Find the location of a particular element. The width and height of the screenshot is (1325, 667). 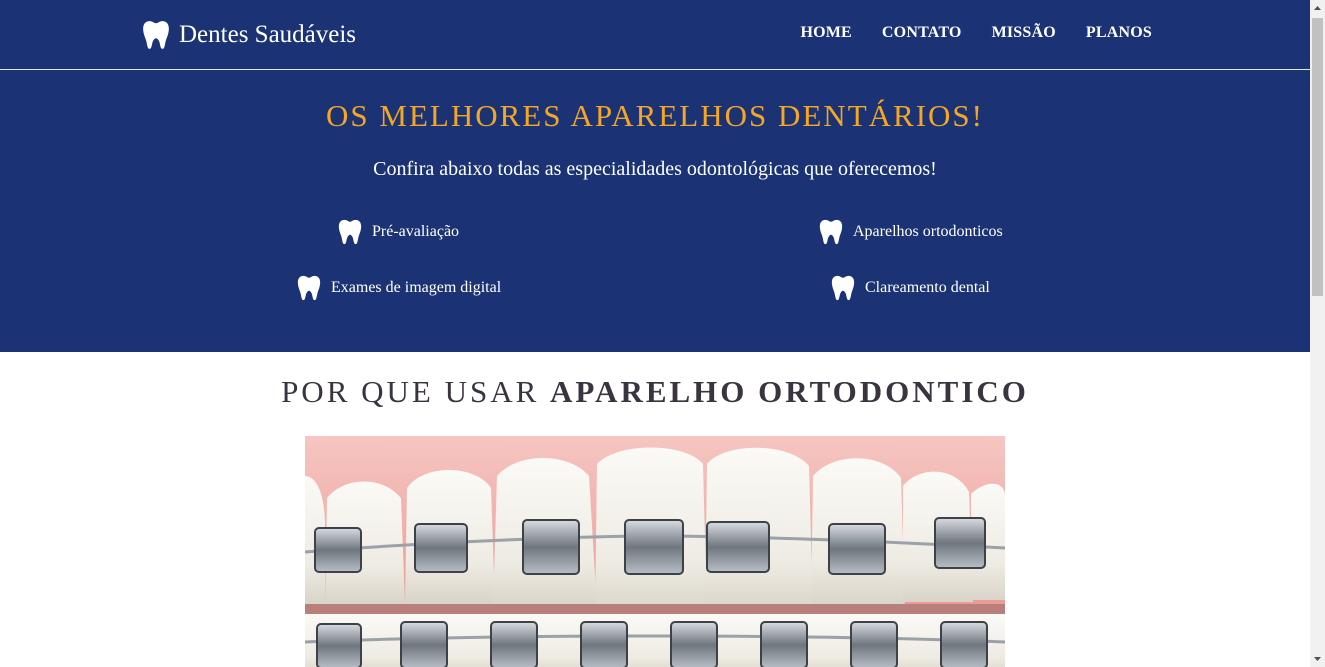

upper-brackets is located at coordinates (650, 546).